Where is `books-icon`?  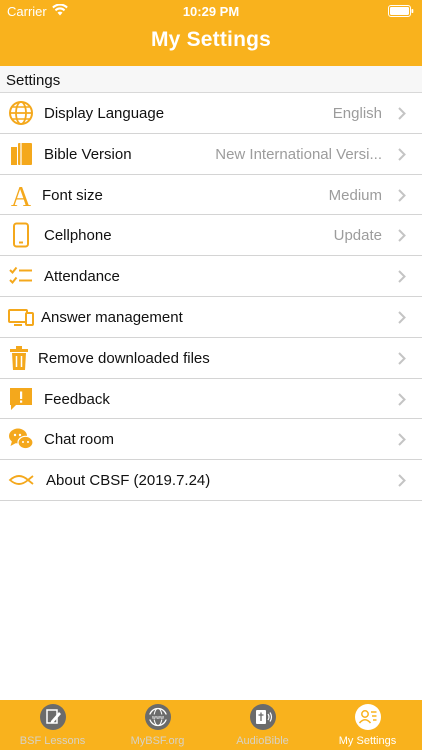 books-icon is located at coordinates (21, 153).